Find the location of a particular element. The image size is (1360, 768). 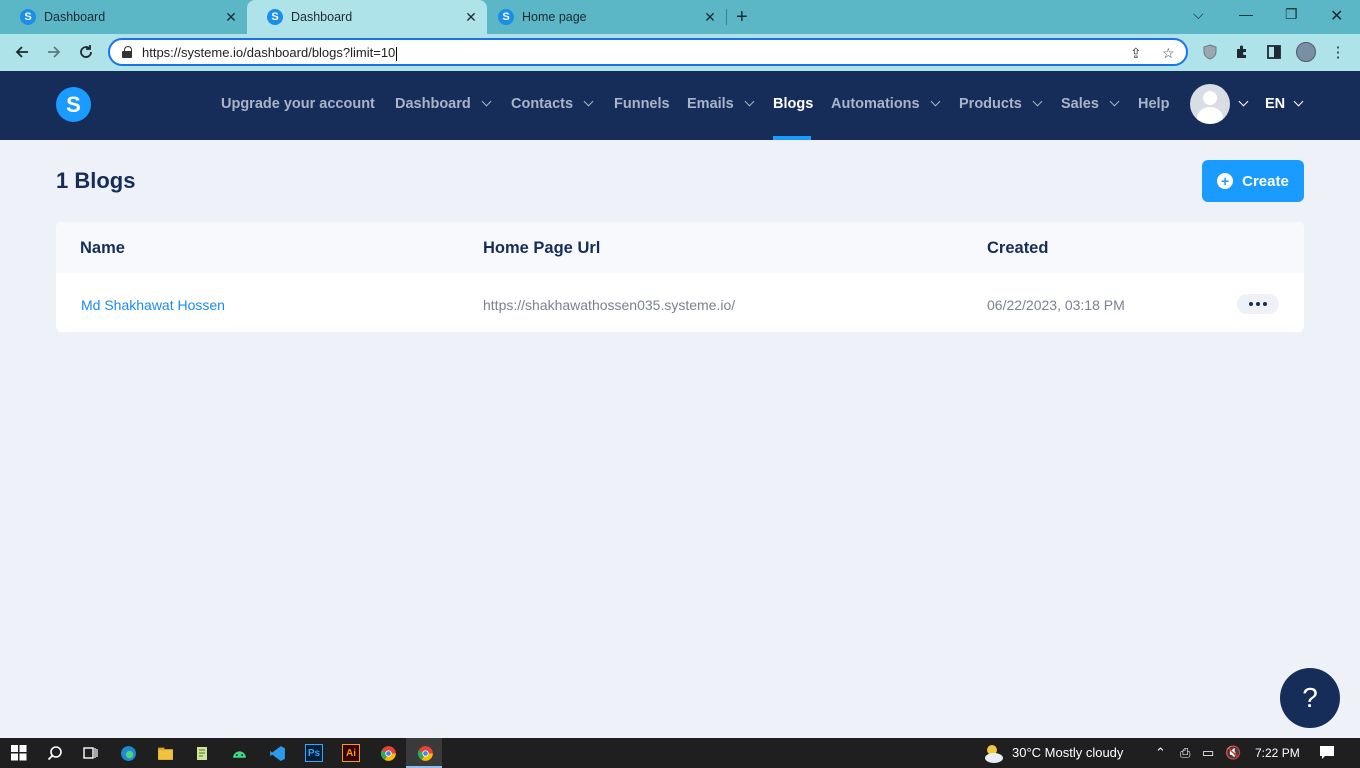

blog-home-page-url: https://shakhawathossen035.systeme.io/ is located at coordinates (609, 305).